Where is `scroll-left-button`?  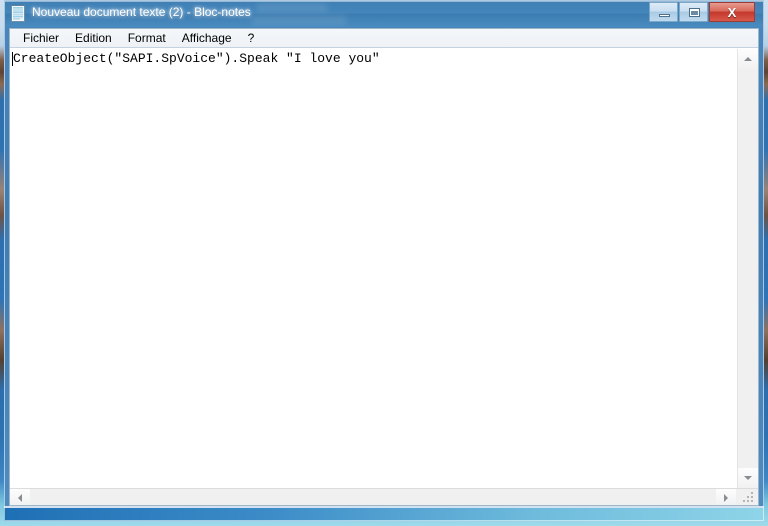
scroll-left-button is located at coordinates (20, 497).